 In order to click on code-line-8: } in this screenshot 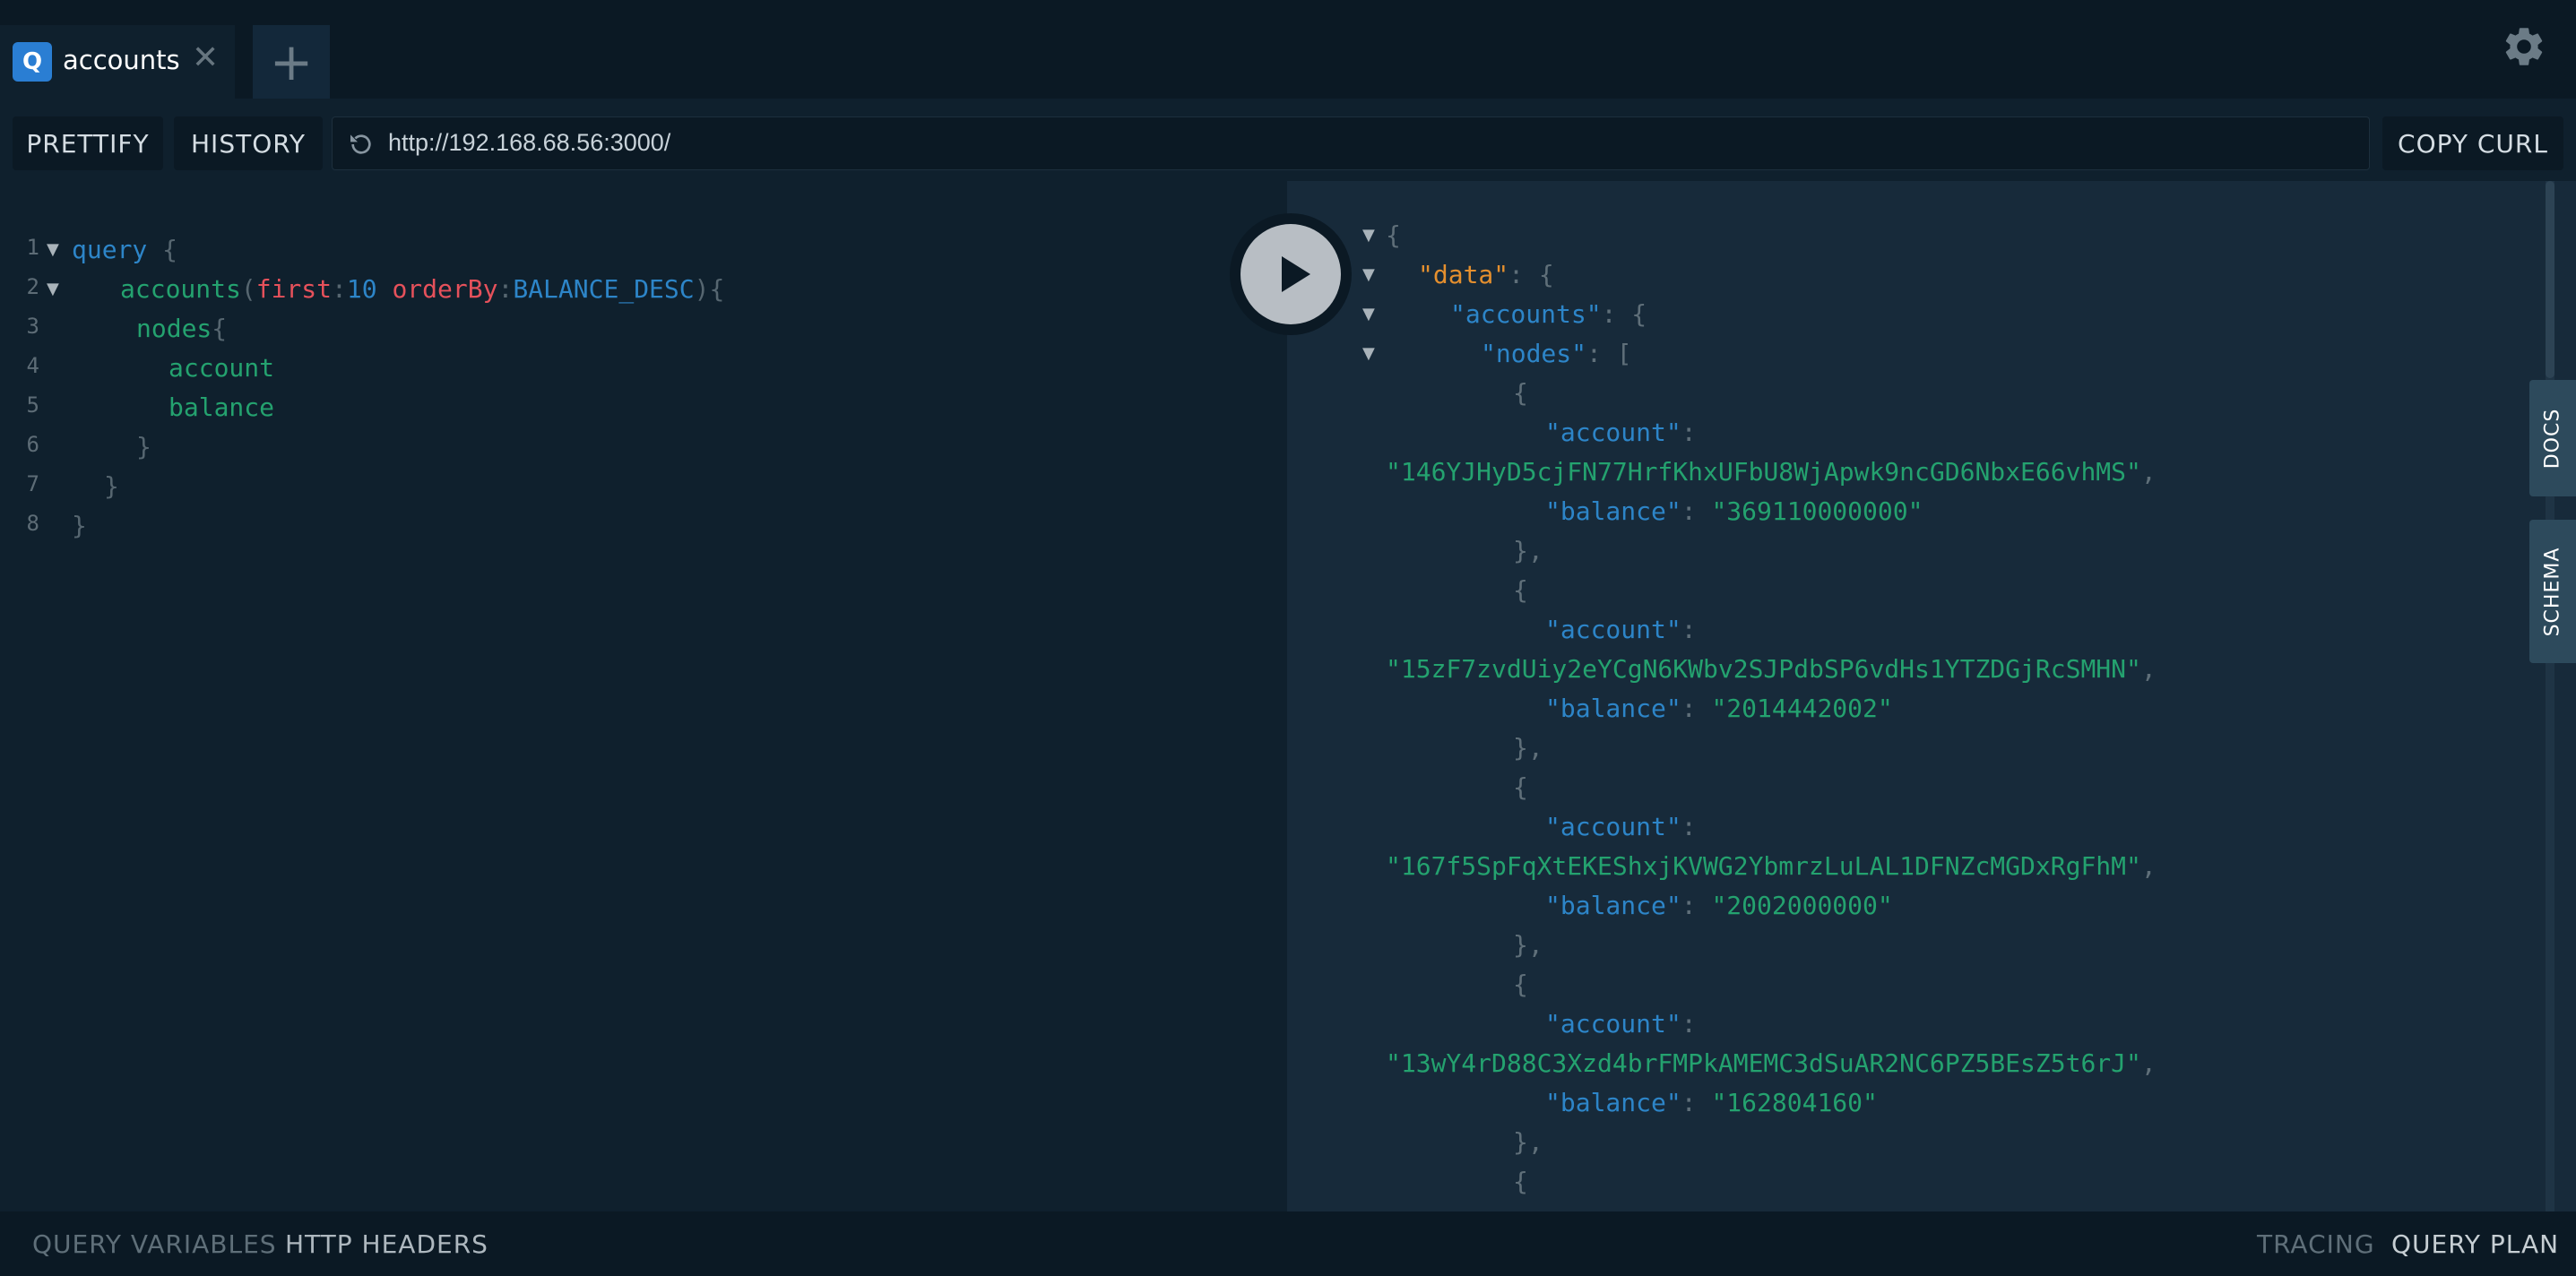, I will do `click(79, 526)`.